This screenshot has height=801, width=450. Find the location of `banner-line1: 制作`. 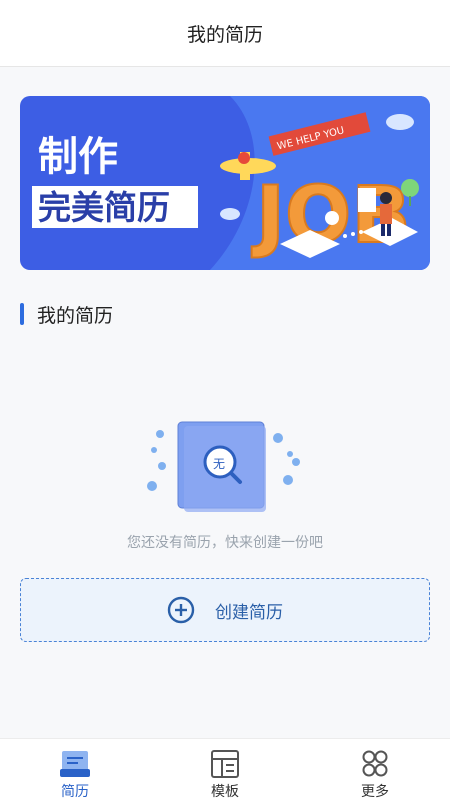

banner-line1: 制作 is located at coordinates (78, 157).